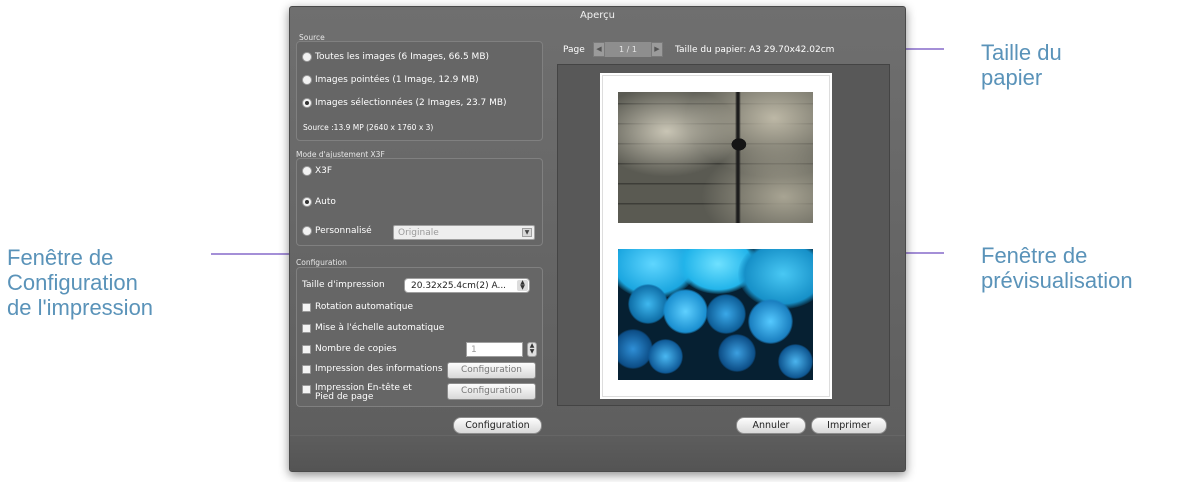 The height and width of the screenshot is (482, 1181). Describe the element at coordinates (397, 80) in the screenshot. I see `radio-label: Images pointées (1 Image, 12.9 MB)` at that location.